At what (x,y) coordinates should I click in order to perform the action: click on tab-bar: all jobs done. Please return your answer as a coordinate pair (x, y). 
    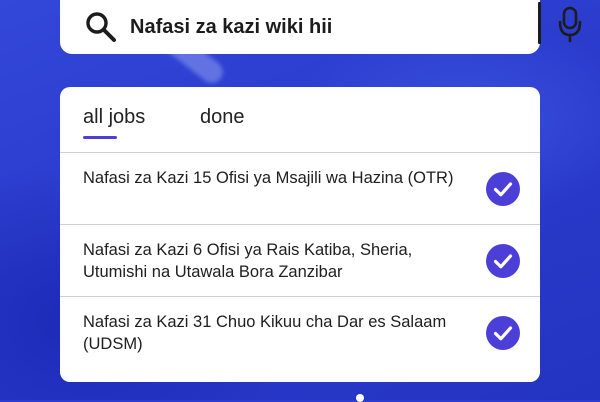
    Looking at the image, I should click on (300, 120).